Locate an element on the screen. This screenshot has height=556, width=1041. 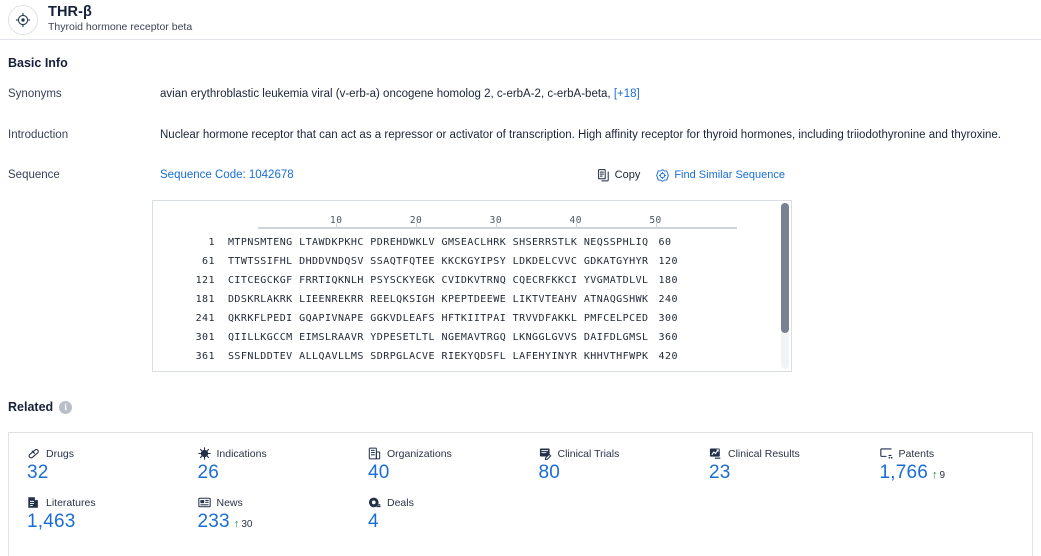
page-header: THR-β Thyroid hormone receptor beta is located at coordinates (520, 20).